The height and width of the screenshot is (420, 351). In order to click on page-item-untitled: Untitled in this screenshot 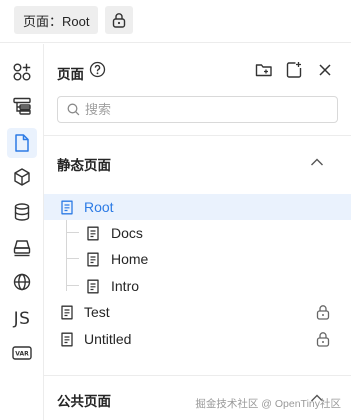, I will do `click(197, 339)`.